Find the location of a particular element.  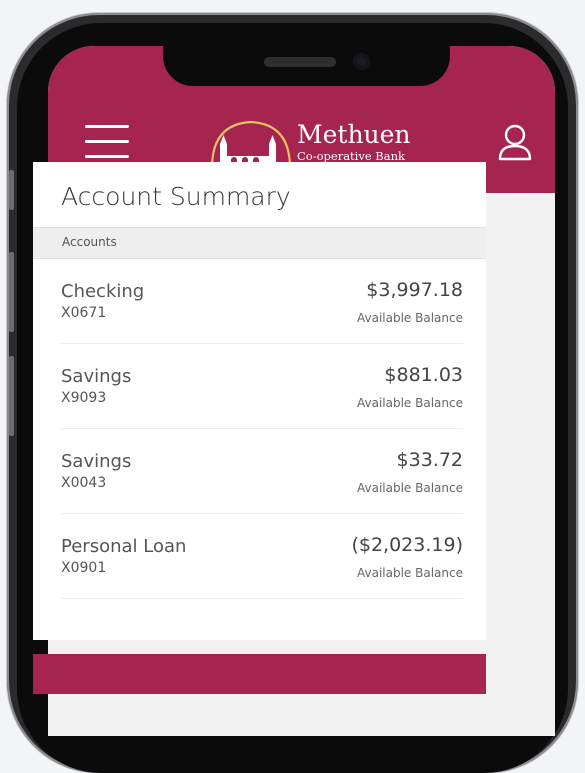

phone-volume-up-button is located at coordinates (11, 292).